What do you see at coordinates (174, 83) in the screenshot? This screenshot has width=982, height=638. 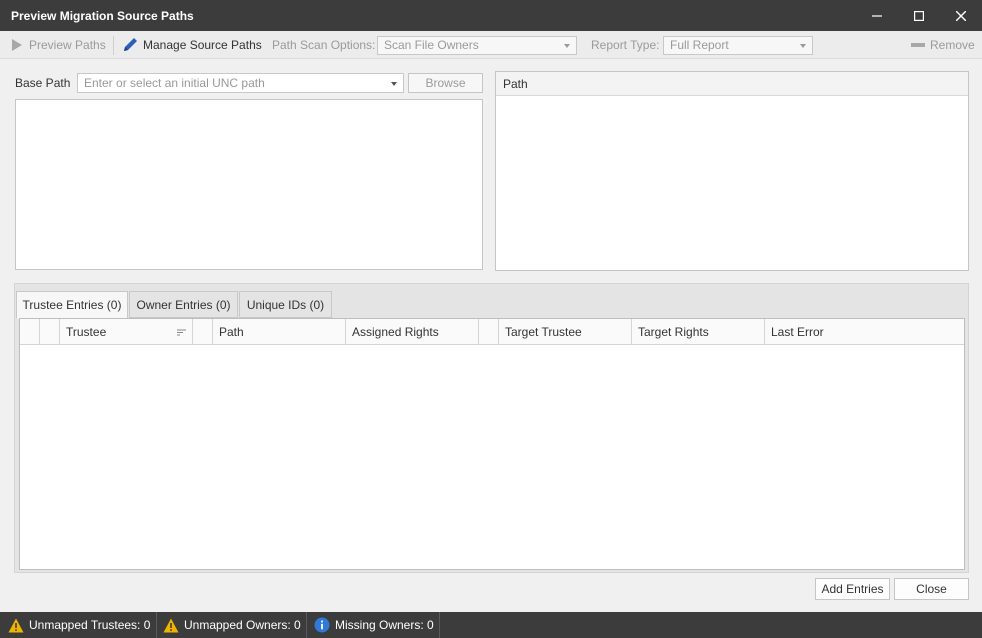 I see `base-path-placeholder: Enter or select an initial UNC path` at bounding box center [174, 83].